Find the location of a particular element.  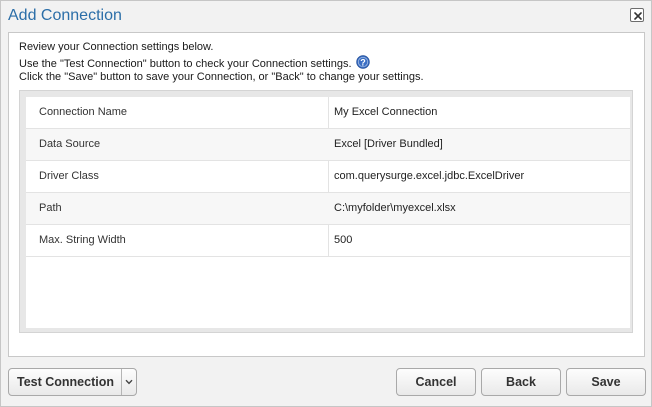

dialog-titlebar: Add Connection is located at coordinates (326, 16).